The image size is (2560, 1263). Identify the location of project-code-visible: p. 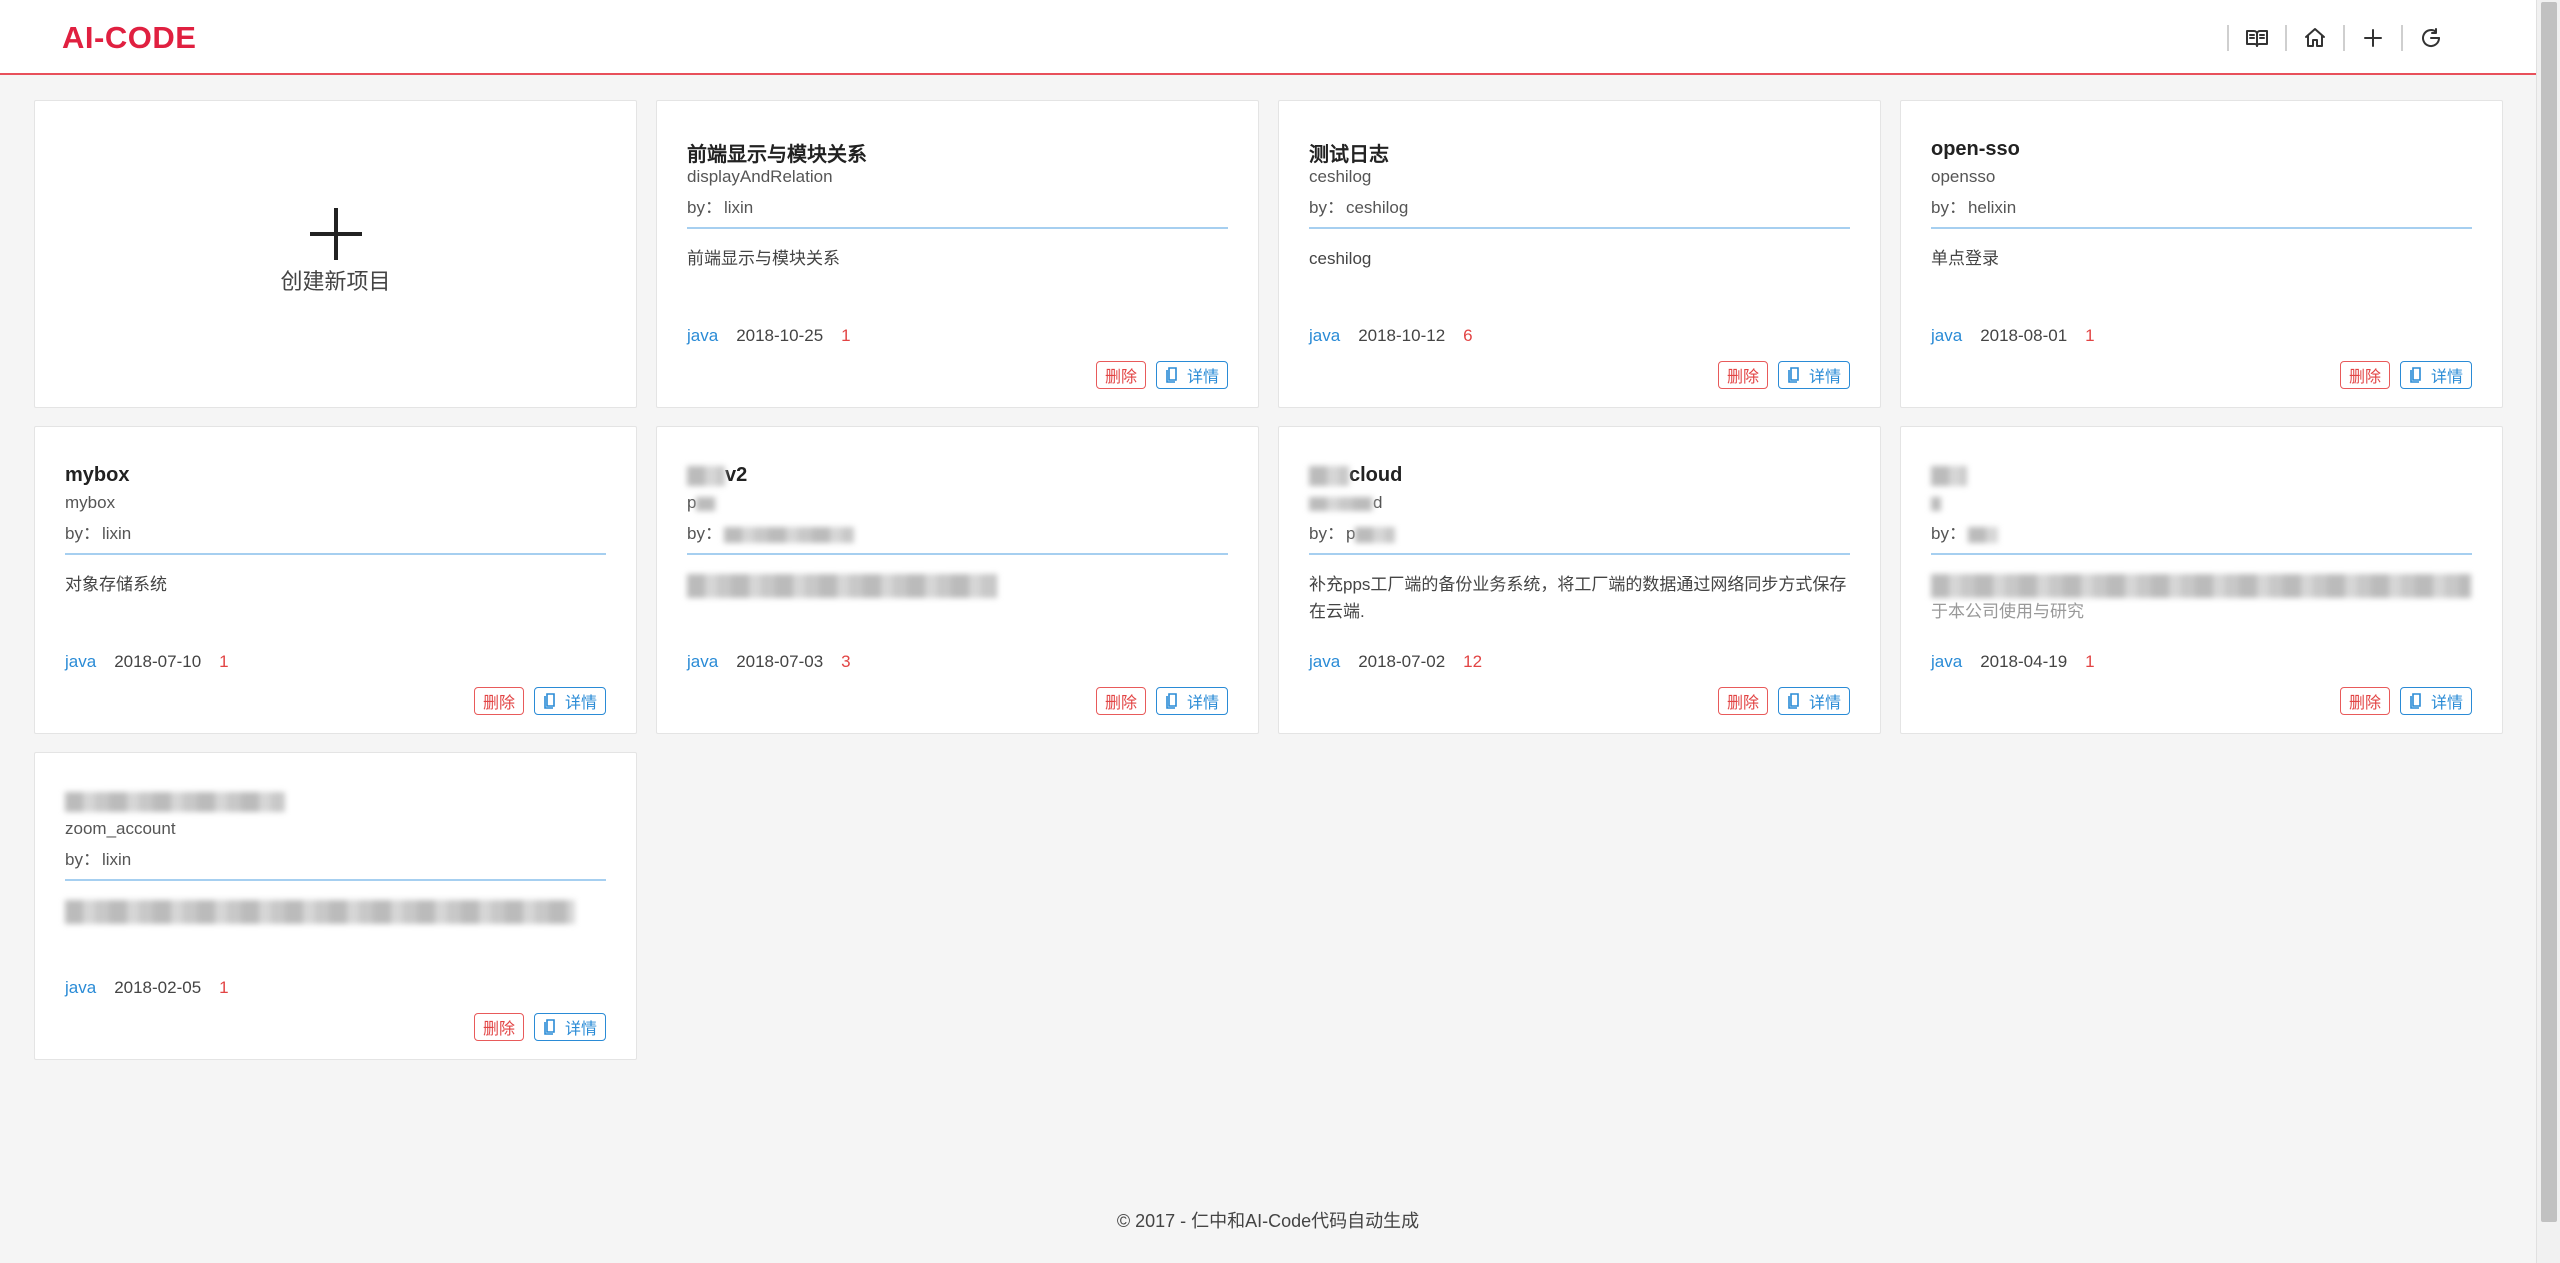
(692, 502).